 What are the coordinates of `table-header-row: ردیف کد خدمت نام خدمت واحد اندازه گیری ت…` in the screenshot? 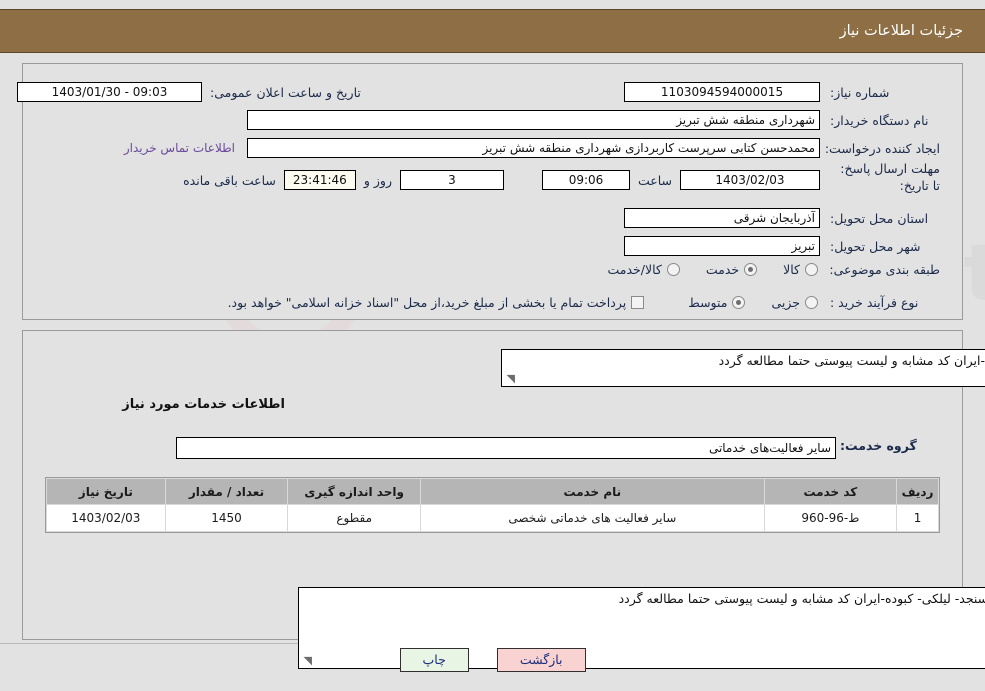 It's located at (492, 491).